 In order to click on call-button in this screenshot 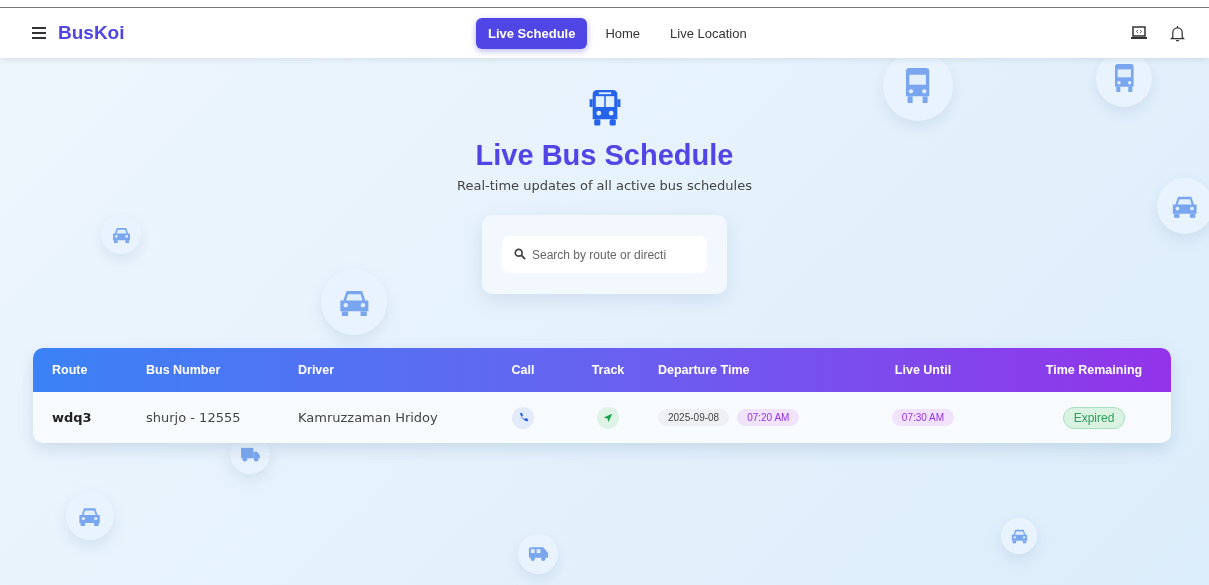, I will do `click(523, 417)`.